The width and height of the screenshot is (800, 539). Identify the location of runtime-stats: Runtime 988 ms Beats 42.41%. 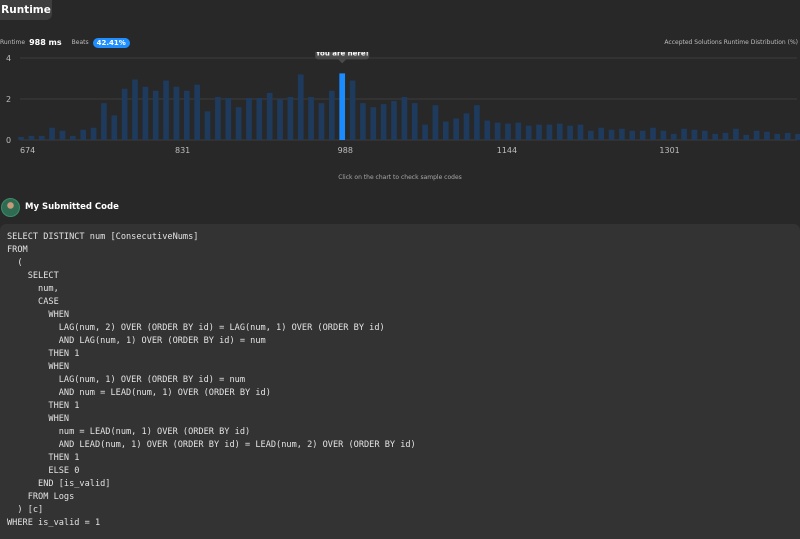
(65, 42).